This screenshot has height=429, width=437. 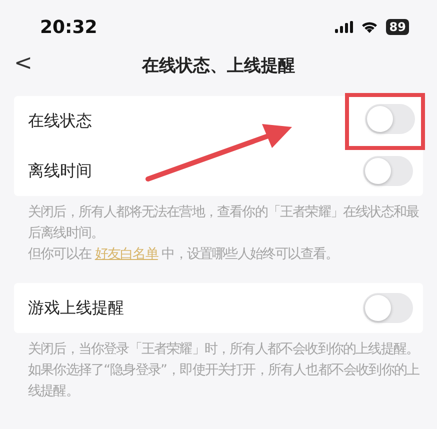 What do you see at coordinates (76, 308) in the screenshot?
I see `setting-label: 游戏上线提醒` at bounding box center [76, 308].